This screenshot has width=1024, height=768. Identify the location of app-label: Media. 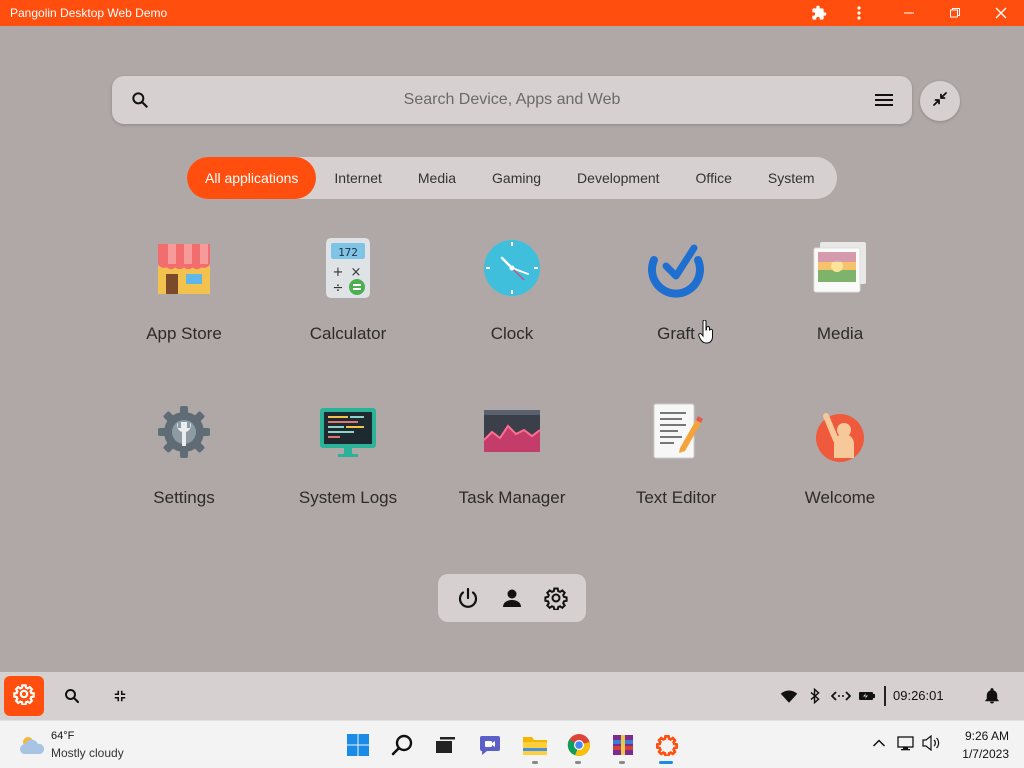
(840, 333).